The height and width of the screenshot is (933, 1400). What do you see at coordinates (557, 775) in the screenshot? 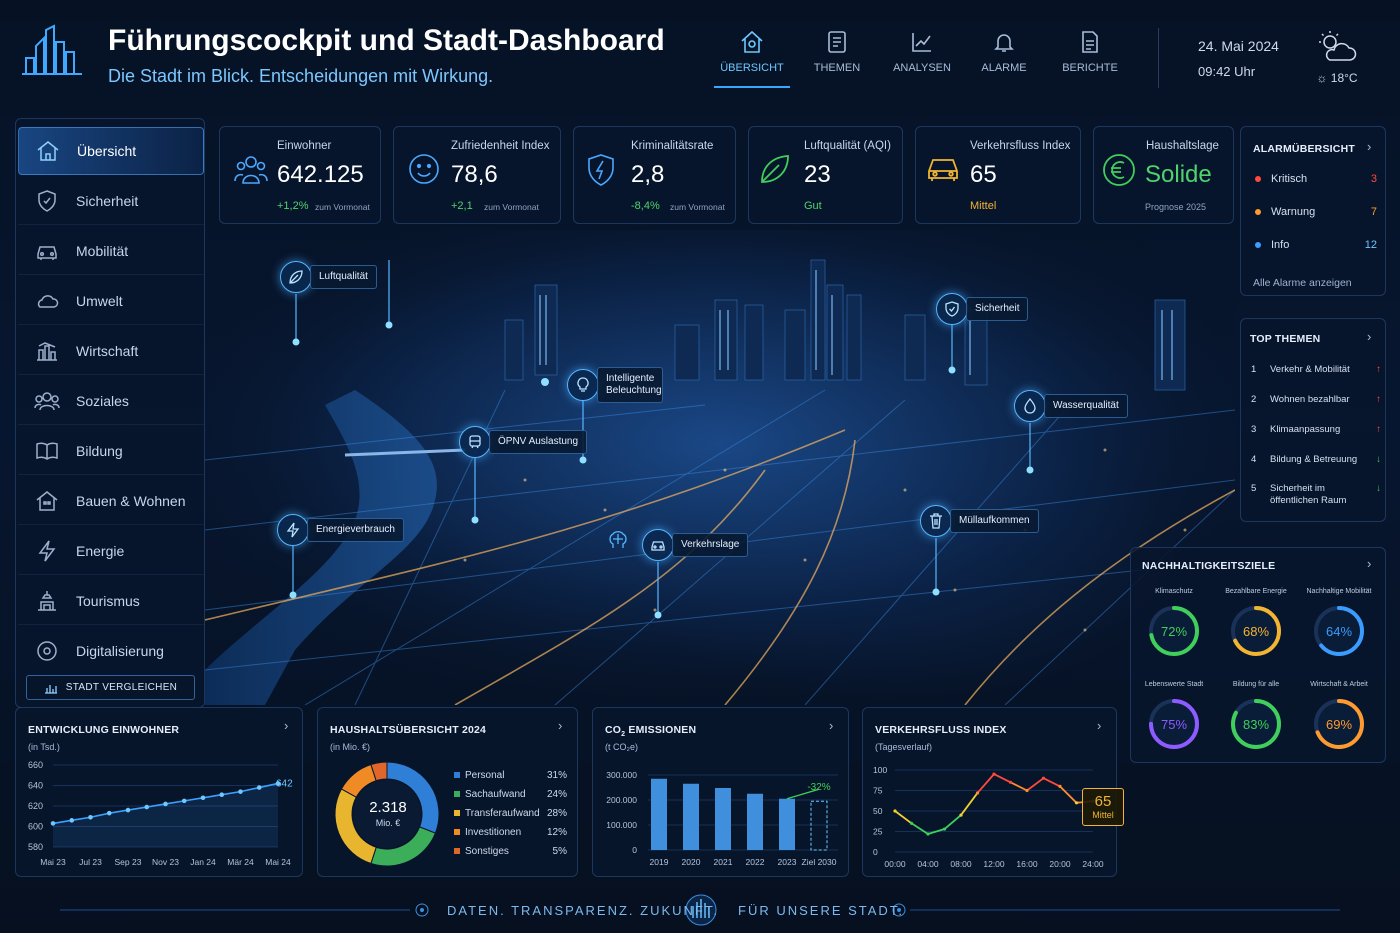
I see `legend-value: 31%` at bounding box center [557, 775].